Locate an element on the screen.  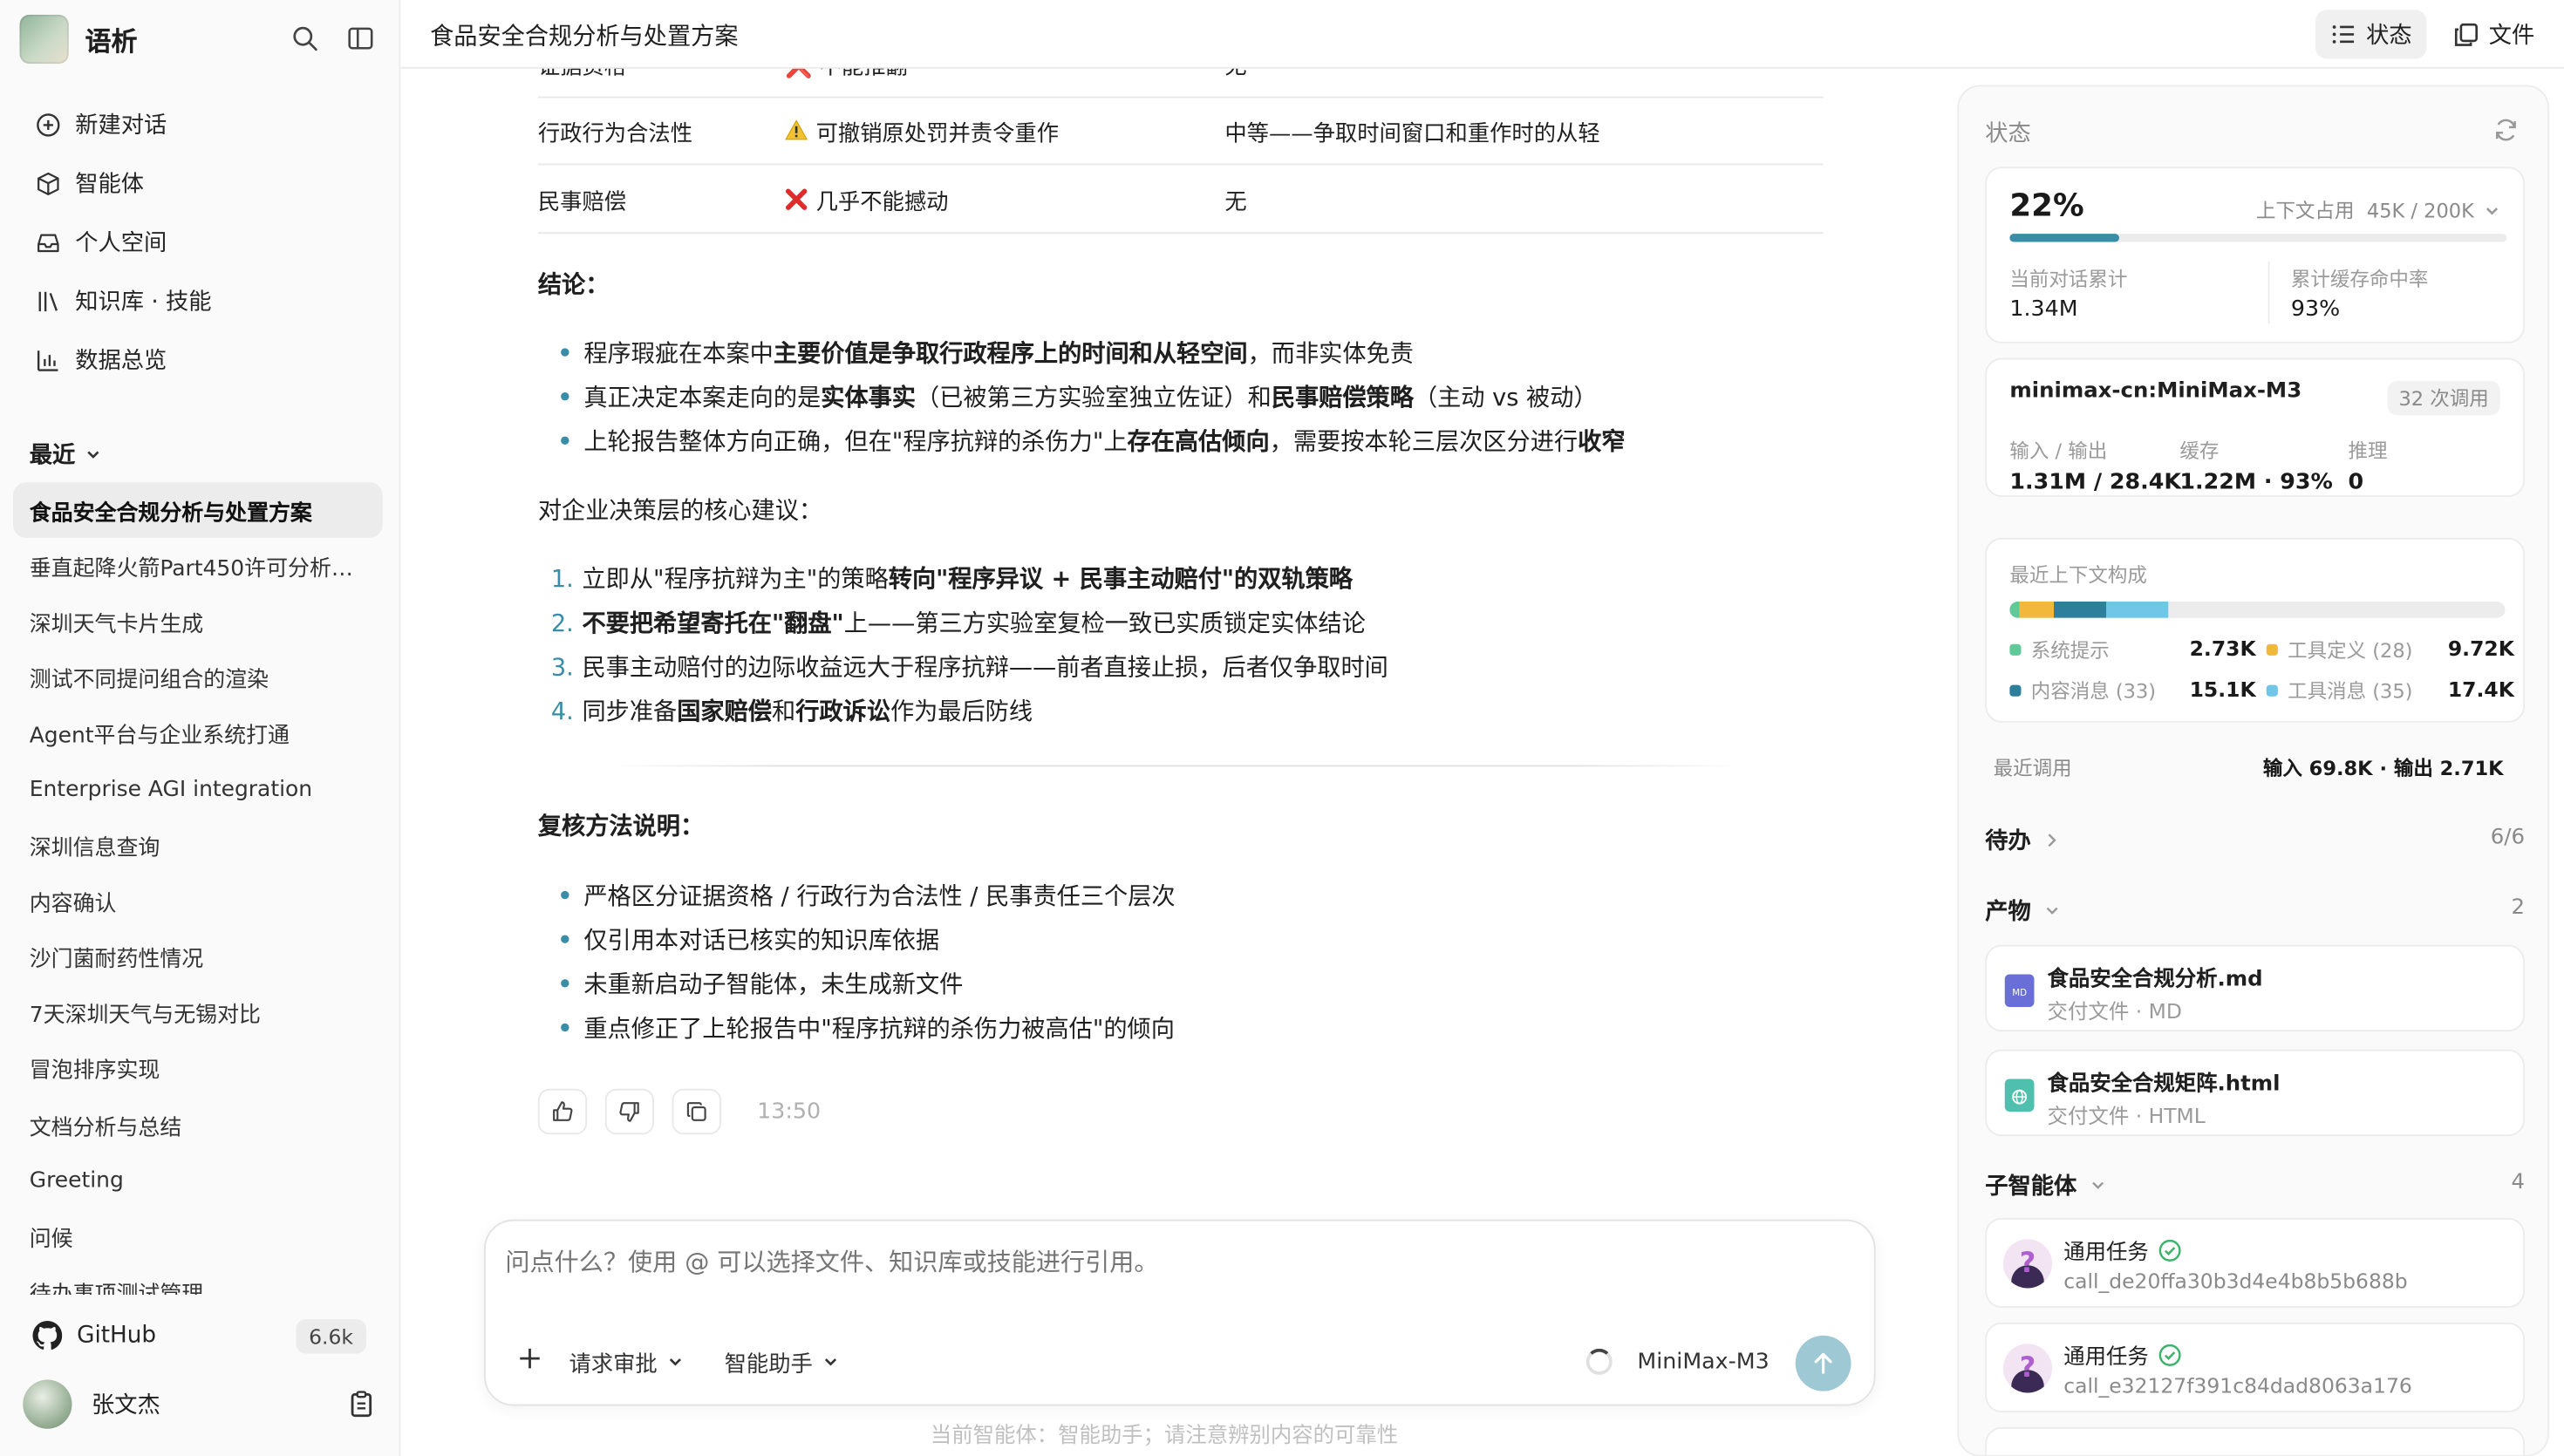
legend-item: 工具消息 (35) is located at coordinates (2339, 690).